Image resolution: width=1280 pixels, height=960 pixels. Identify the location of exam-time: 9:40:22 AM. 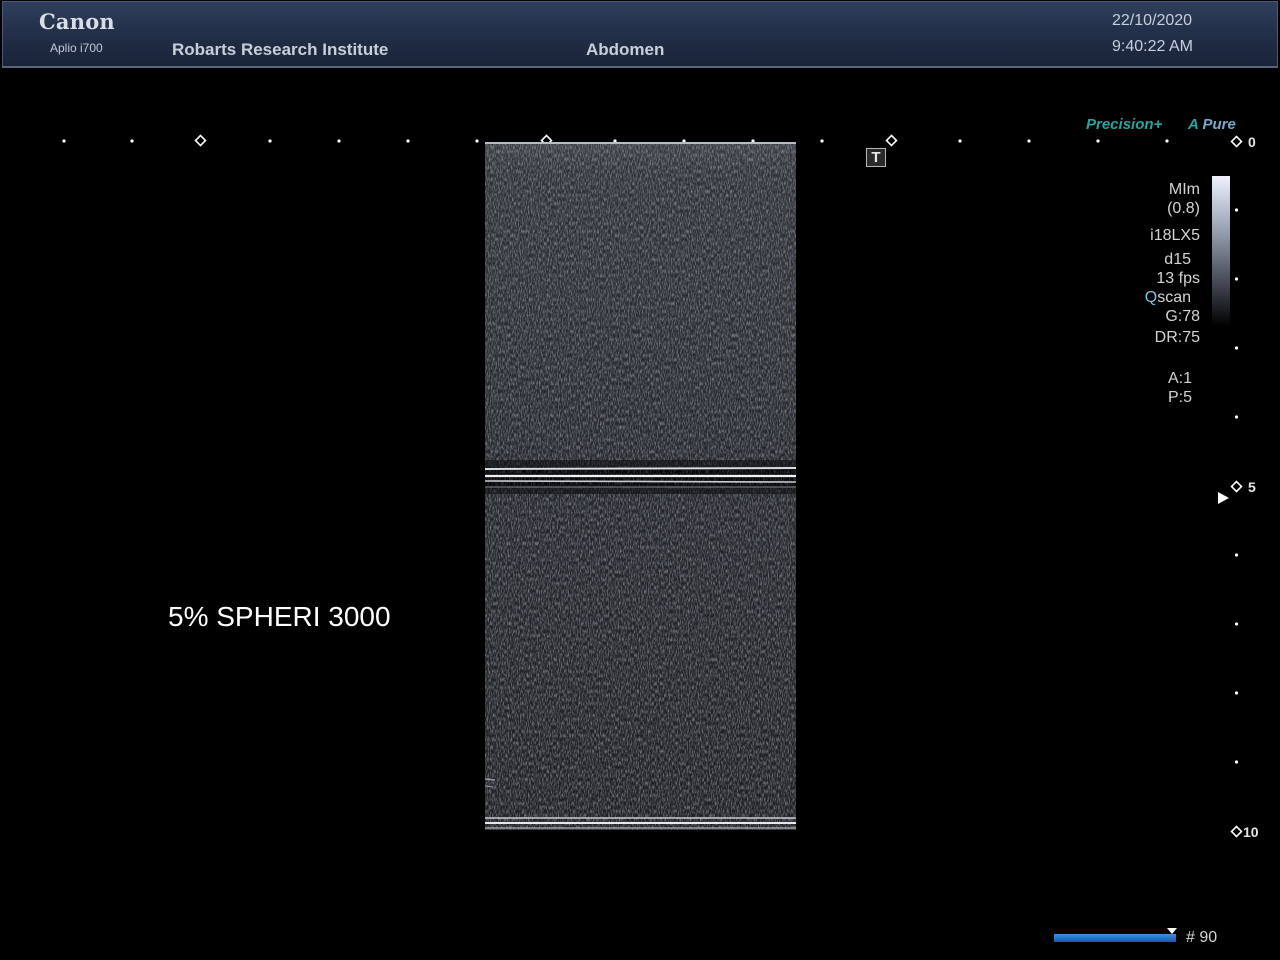
(1152, 46).